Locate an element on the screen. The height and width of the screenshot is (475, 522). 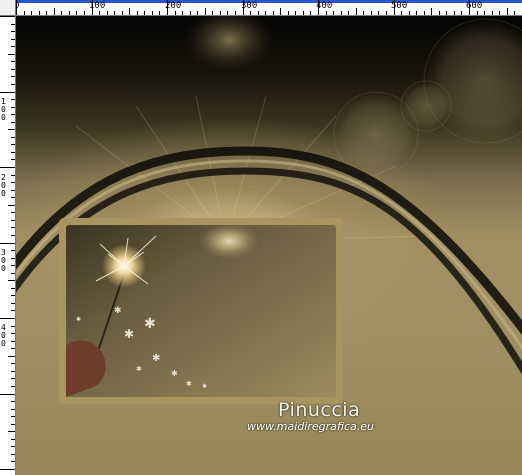
ruler-label-500: 500 is located at coordinates (399, 6).